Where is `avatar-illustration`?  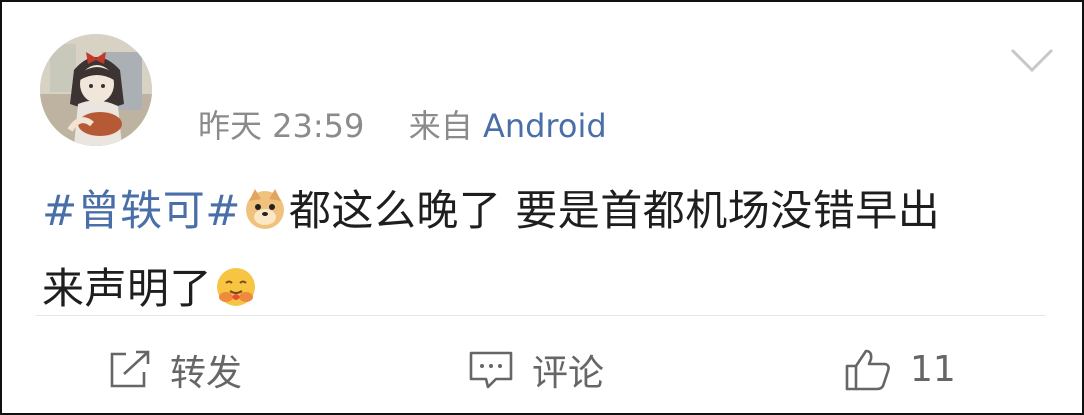 avatar-illustration is located at coordinates (96, 90).